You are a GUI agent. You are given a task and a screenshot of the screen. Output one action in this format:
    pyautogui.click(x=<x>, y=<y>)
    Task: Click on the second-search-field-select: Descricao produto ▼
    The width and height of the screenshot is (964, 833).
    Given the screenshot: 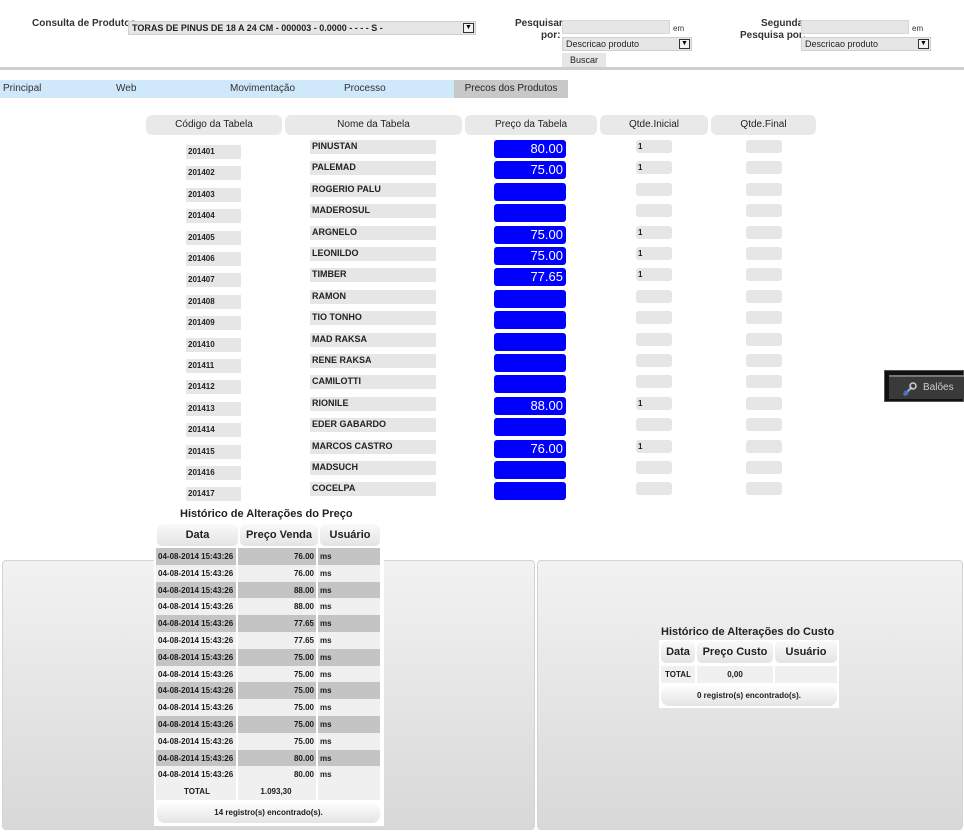 What is the action you would take?
    pyautogui.click(x=866, y=44)
    